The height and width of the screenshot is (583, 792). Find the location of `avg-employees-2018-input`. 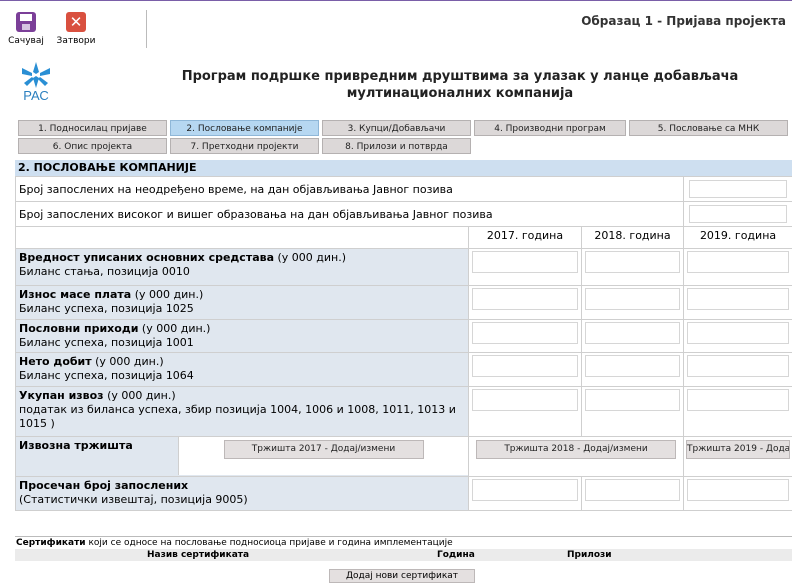

avg-employees-2018-input is located at coordinates (633, 490).